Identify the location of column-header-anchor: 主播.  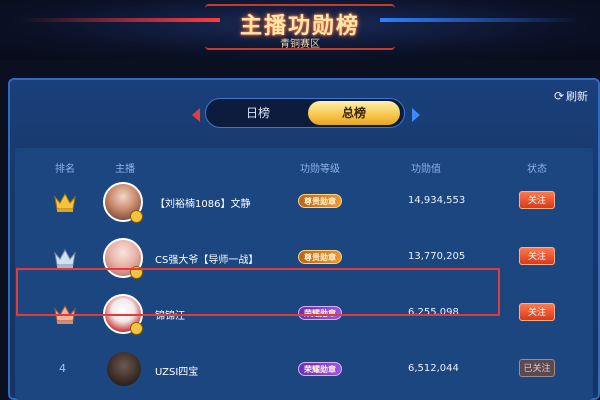
(125, 169).